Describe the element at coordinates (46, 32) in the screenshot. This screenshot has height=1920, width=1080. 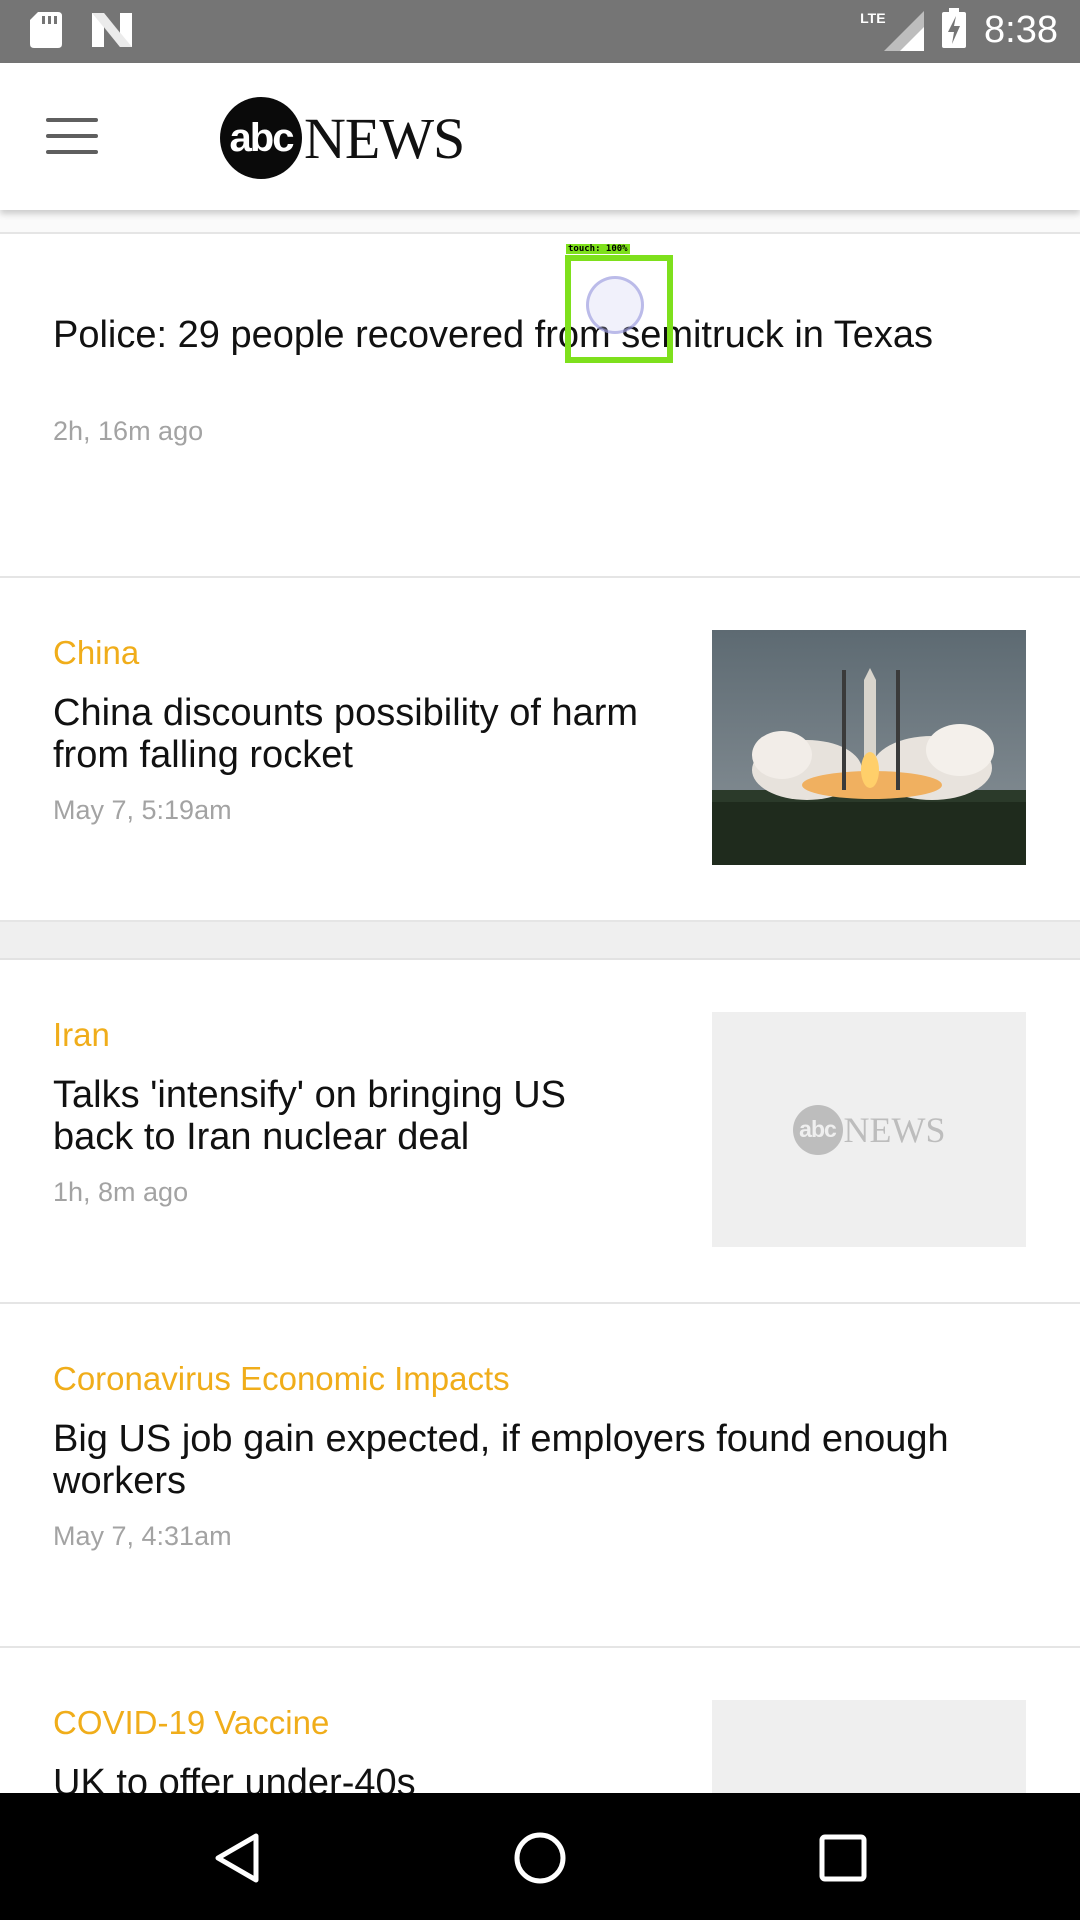
I see `sd-card-icon` at that location.